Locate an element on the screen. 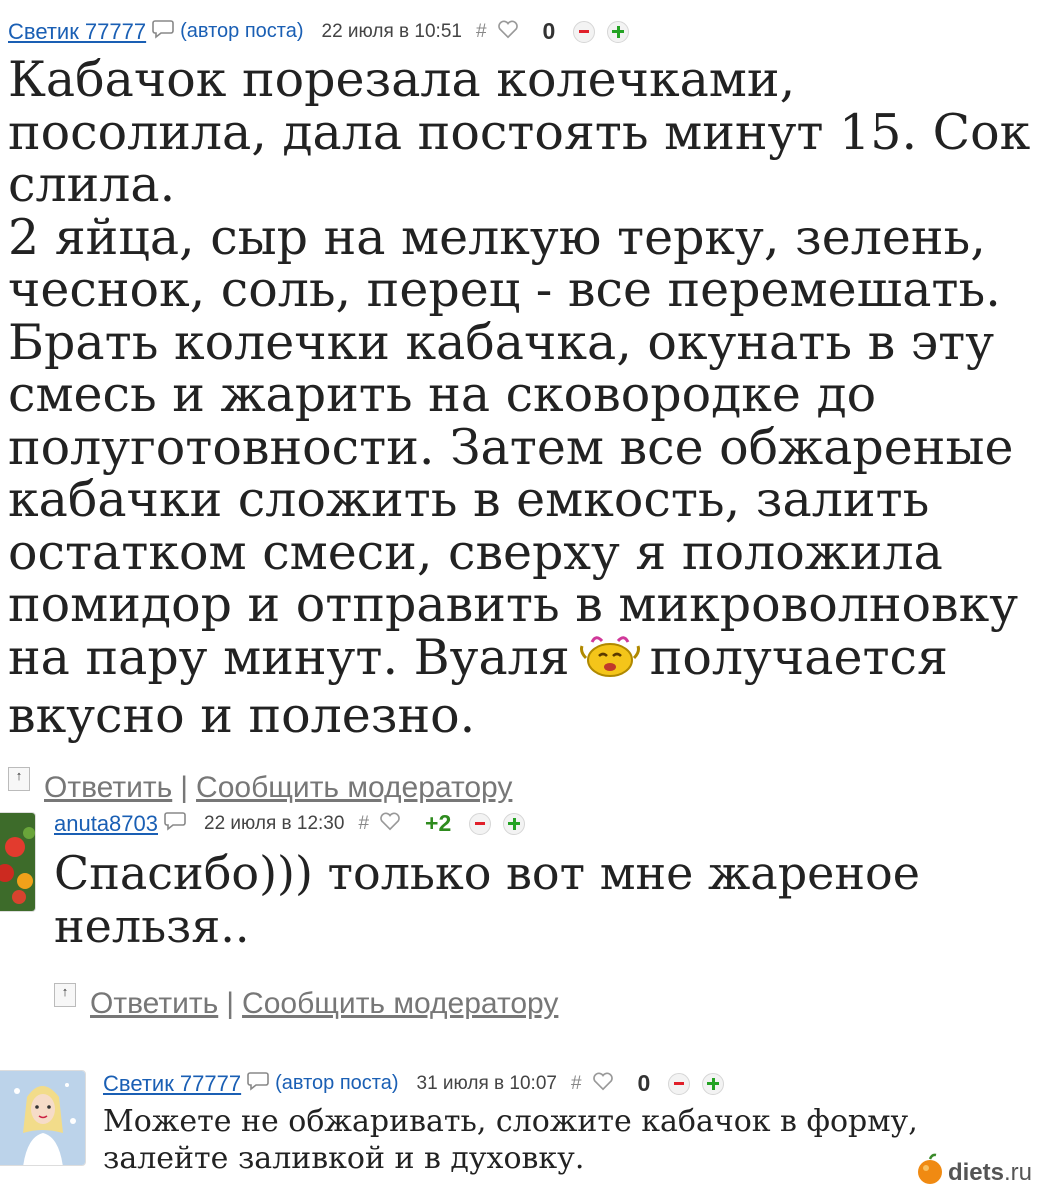 This screenshot has height=1200, width=1040. comment-date: 31 июля в 10:07 is located at coordinates (486, 1083).